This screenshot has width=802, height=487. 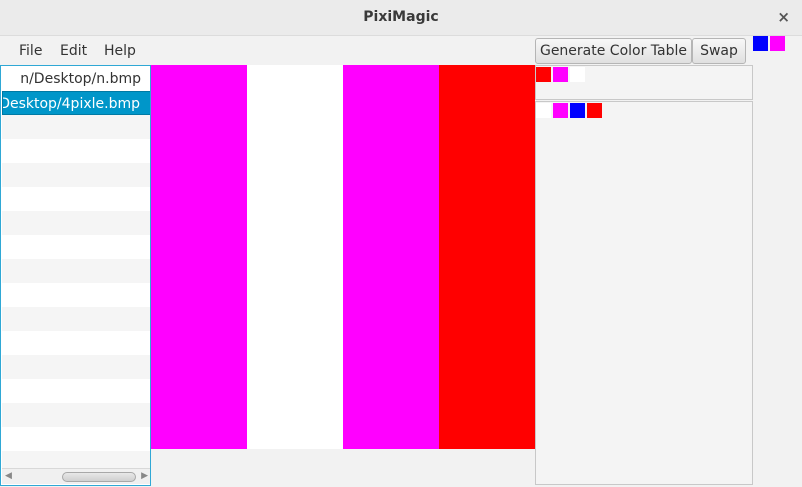 I want to click on color-table-panel, so click(x=644, y=82).